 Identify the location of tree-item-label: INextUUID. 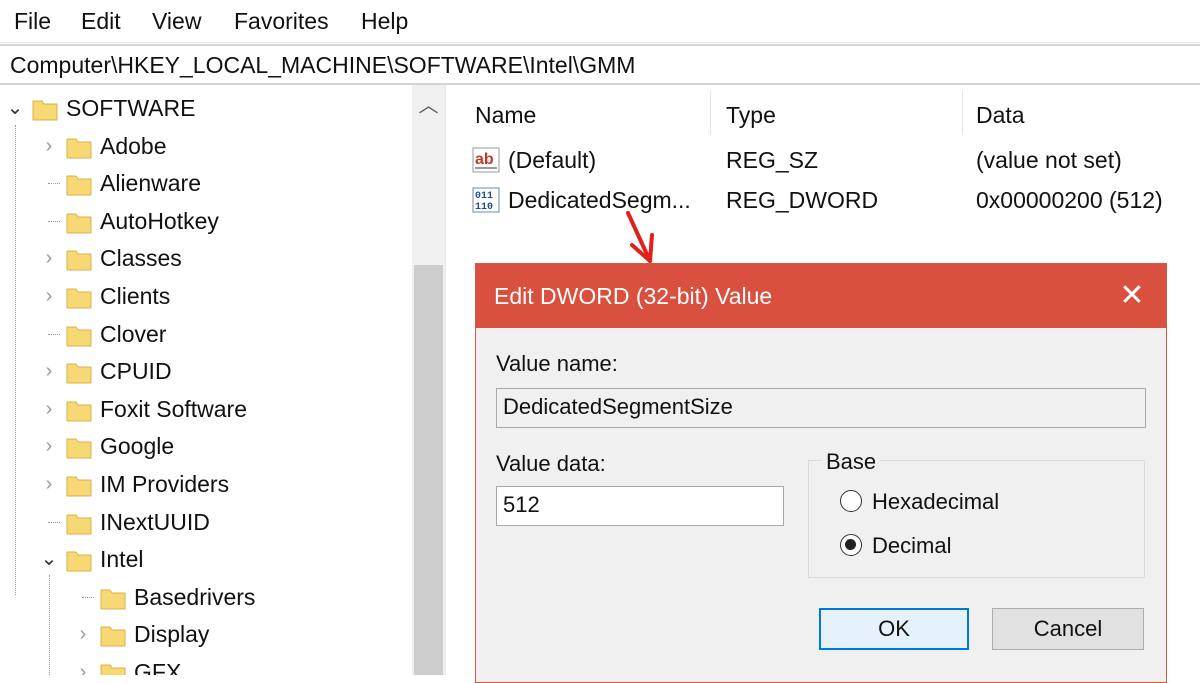
(155, 522).